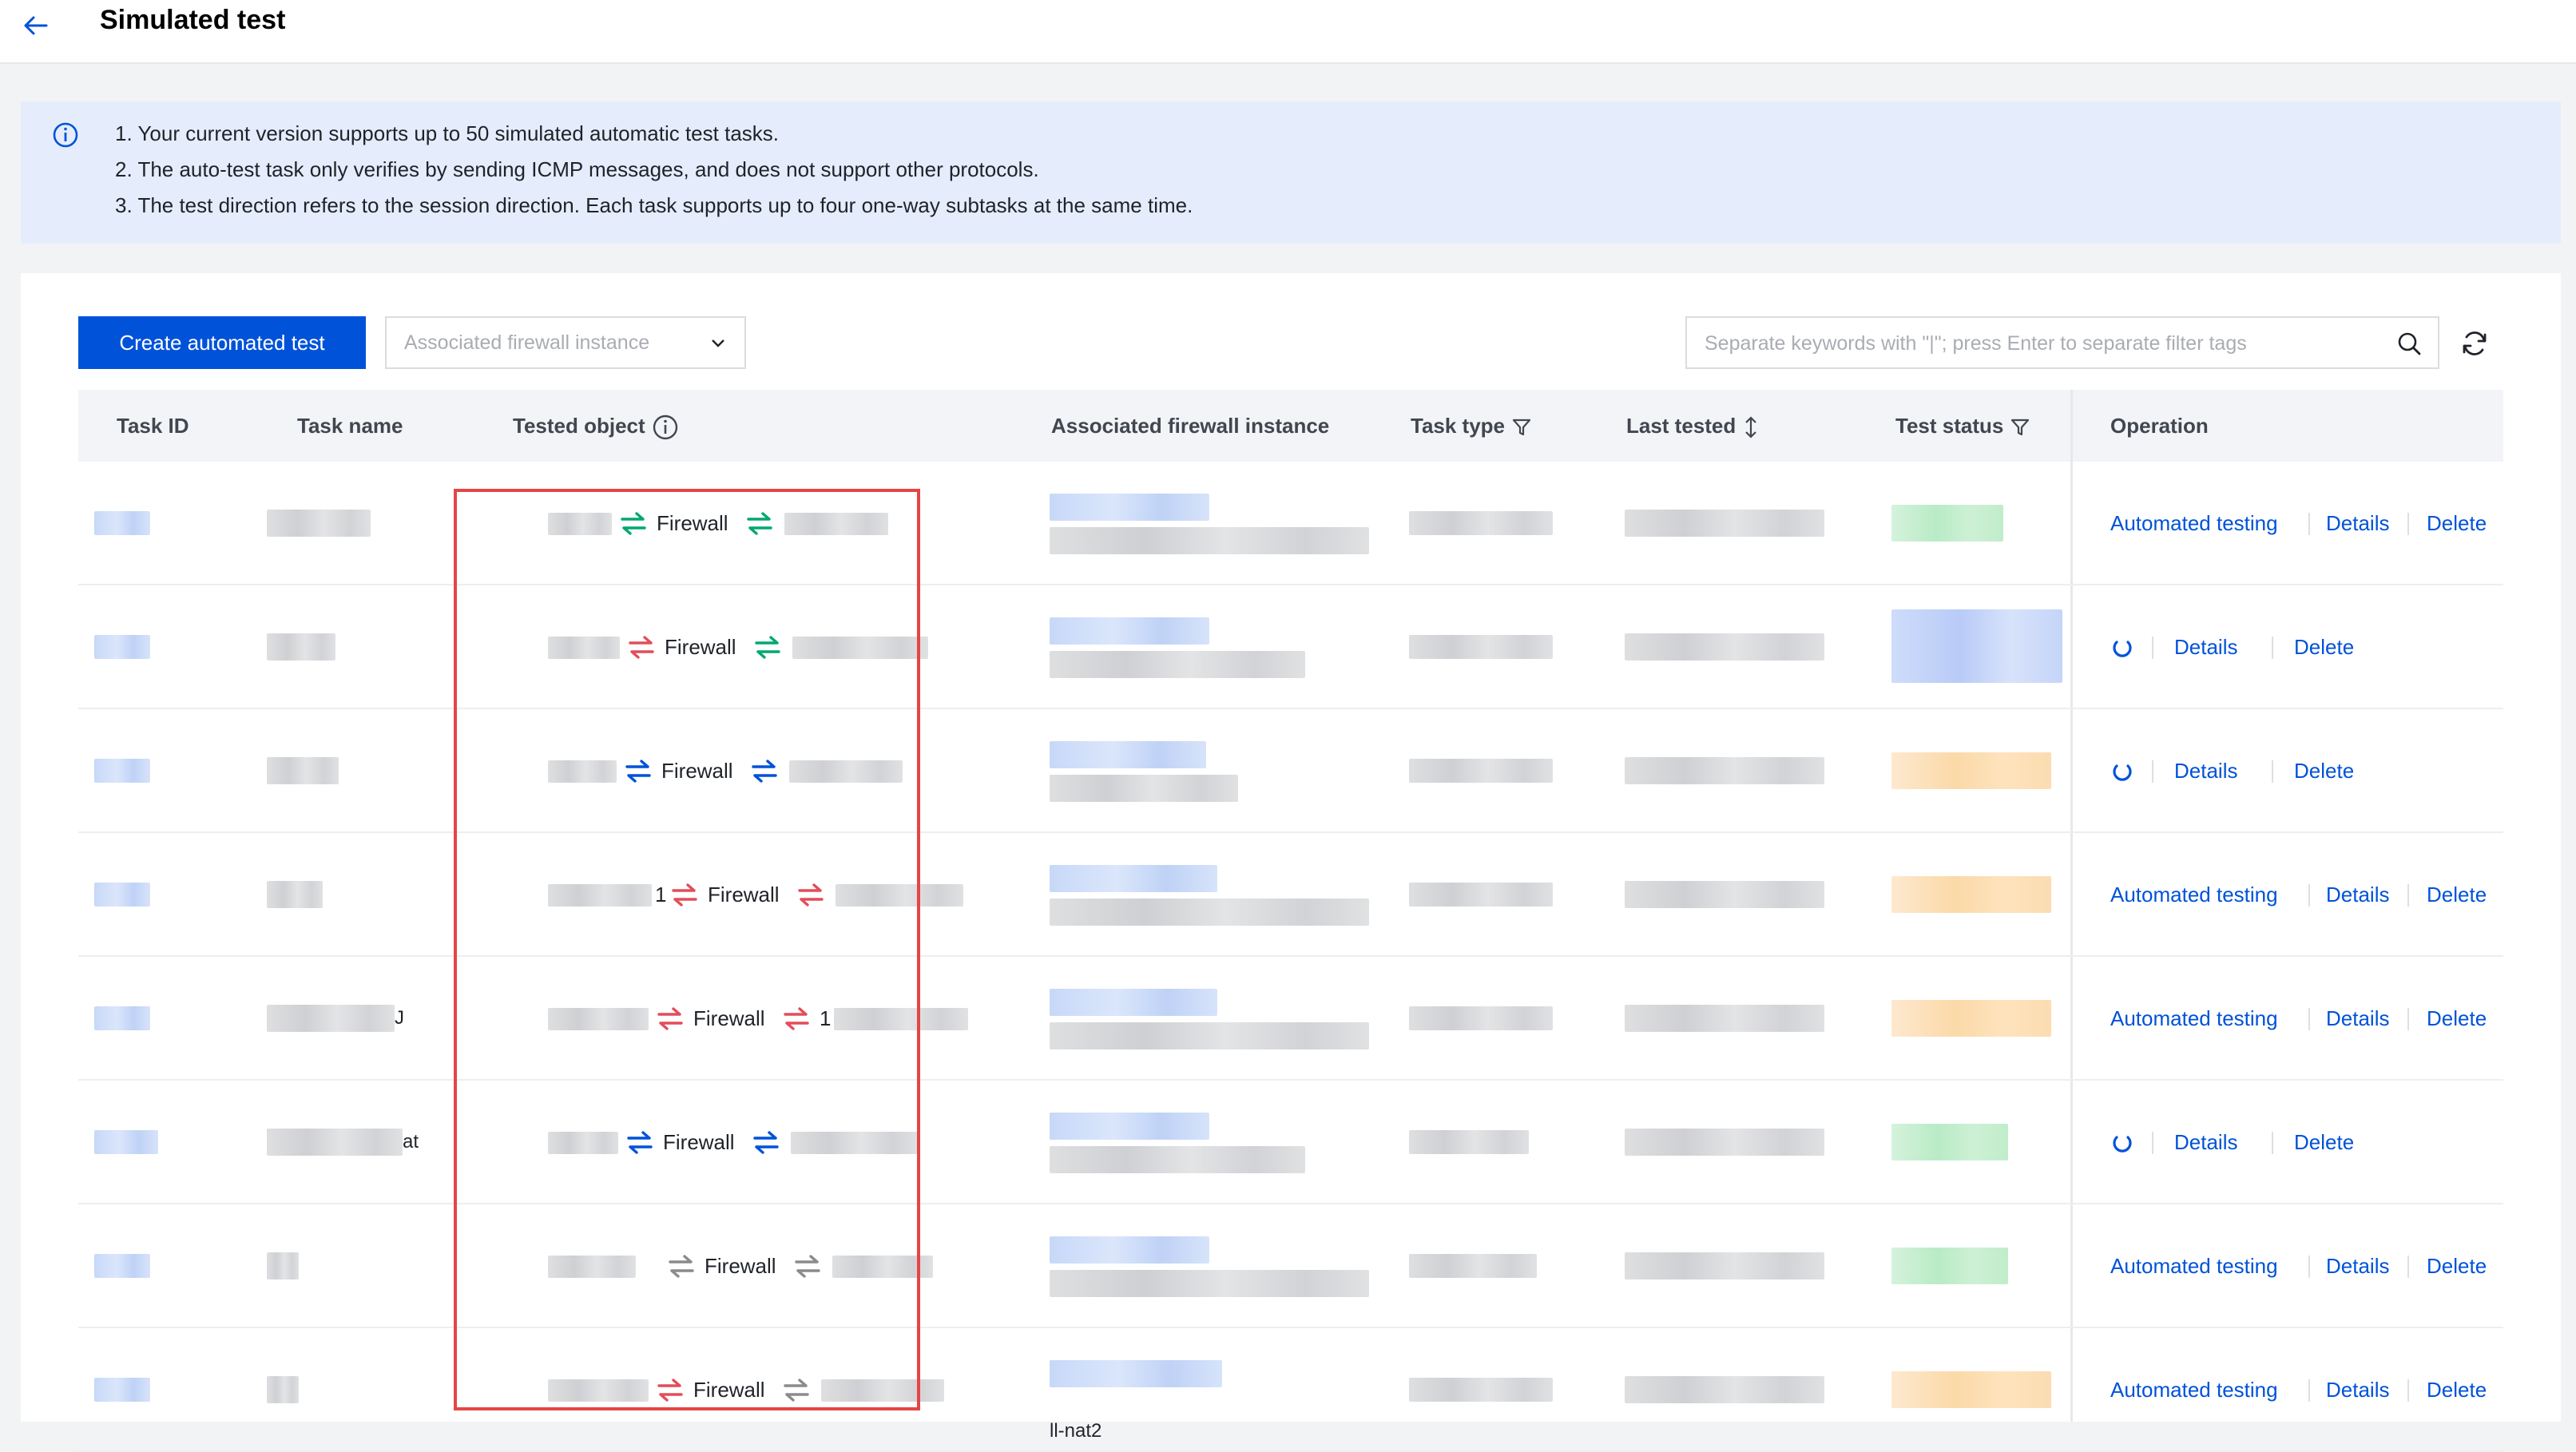 The image size is (2576, 1452). What do you see at coordinates (1963, 426) in the screenshot?
I see `column-test-status: Test status` at bounding box center [1963, 426].